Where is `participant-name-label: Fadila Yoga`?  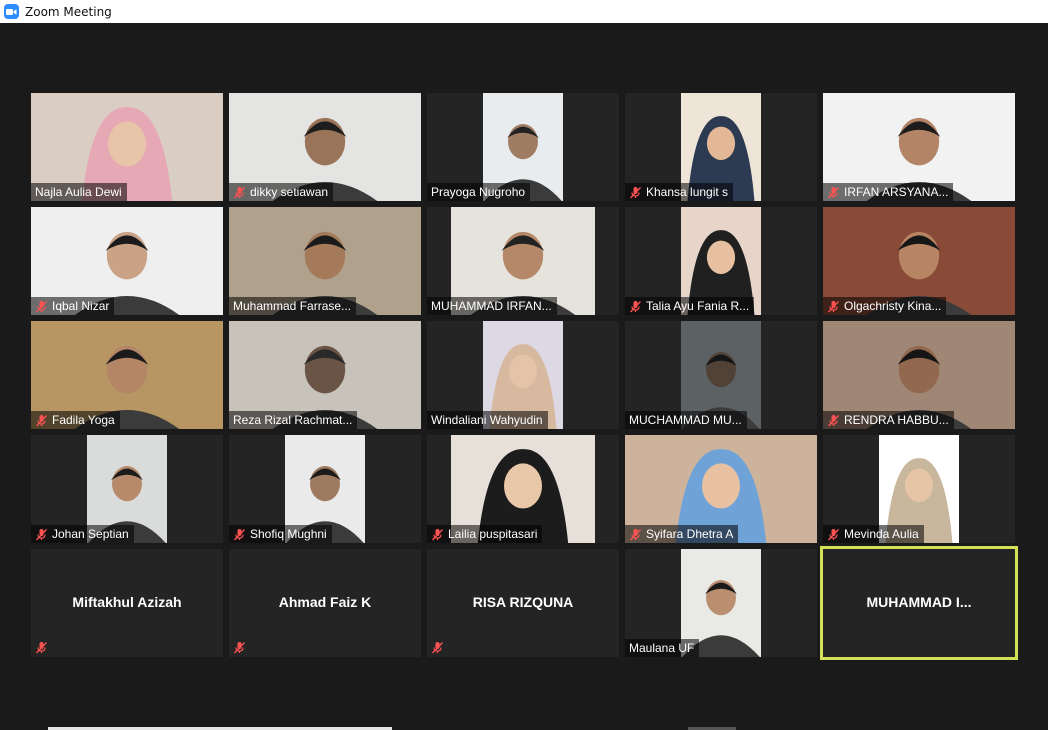 participant-name-label: Fadila Yoga is located at coordinates (75, 420).